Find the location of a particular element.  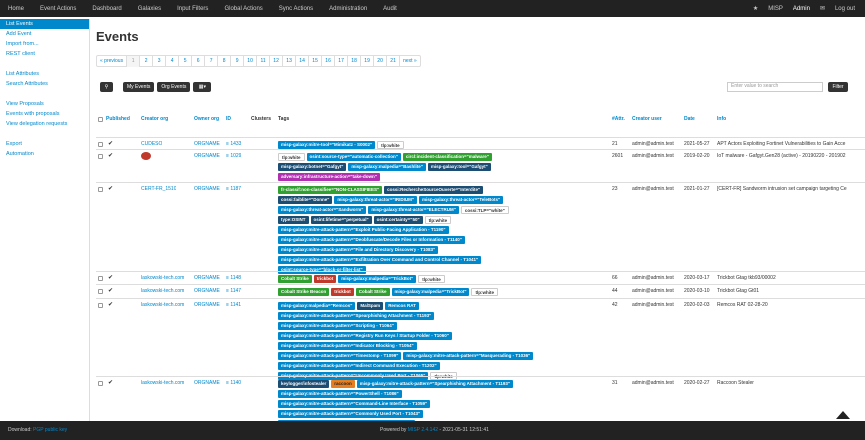

sidebar-item-export: Export is located at coordinates (44, 144).